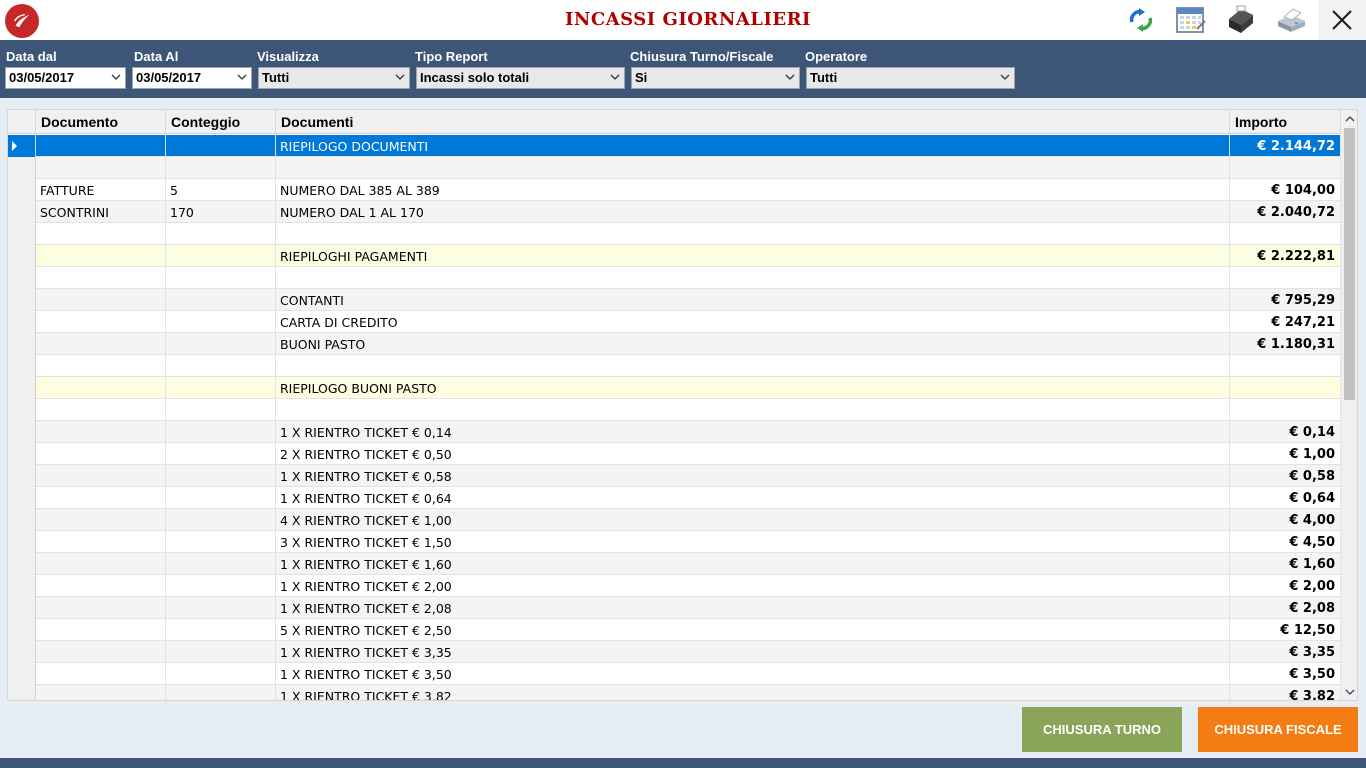 Image resolution: width=1366 pixels, height=768 pixels. What do you see at coordinates (753, 256) in the screenshot?
I see `cell-documenti: RIEPILOGHI PAGAMENTI` at bounding box center [753, 256].